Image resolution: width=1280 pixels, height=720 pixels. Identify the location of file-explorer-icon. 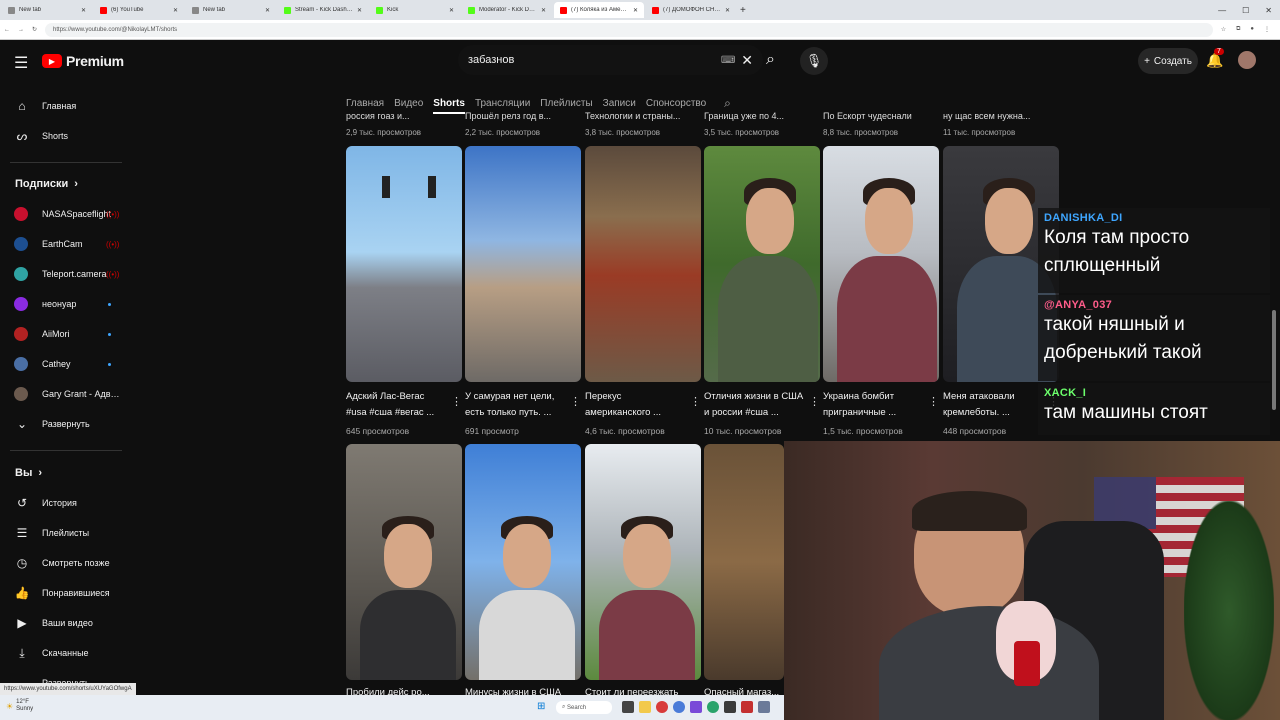
(645, 707).